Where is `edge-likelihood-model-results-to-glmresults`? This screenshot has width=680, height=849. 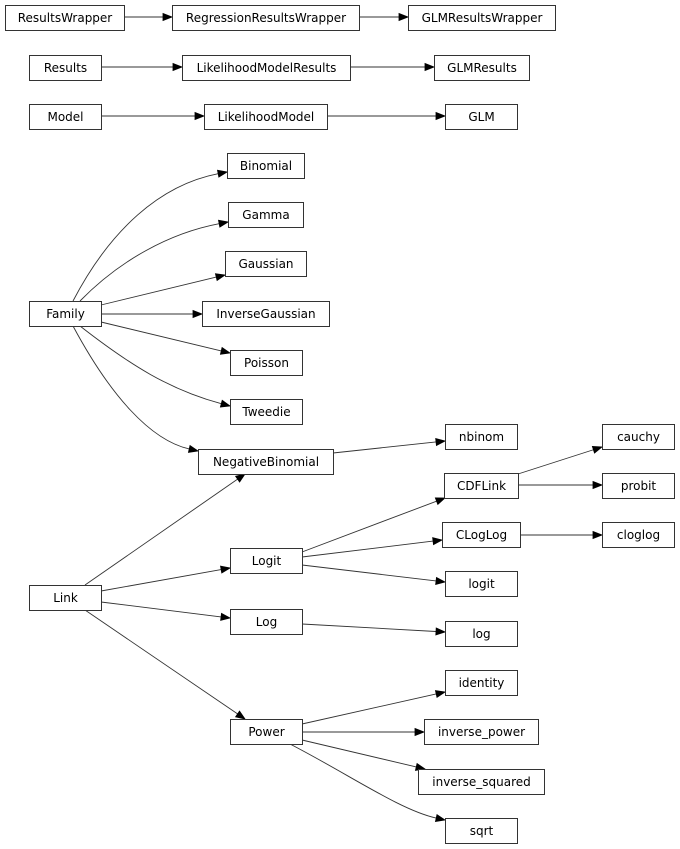
edge-likelihood-model-results-to-glmresults is located at coordinates (393, 67).